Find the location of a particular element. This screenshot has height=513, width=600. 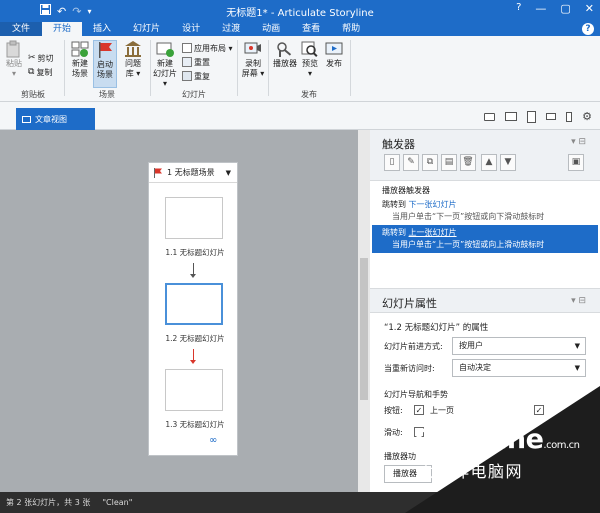

chevron-down-icon: ▼ is located at coordinates (577, 368).